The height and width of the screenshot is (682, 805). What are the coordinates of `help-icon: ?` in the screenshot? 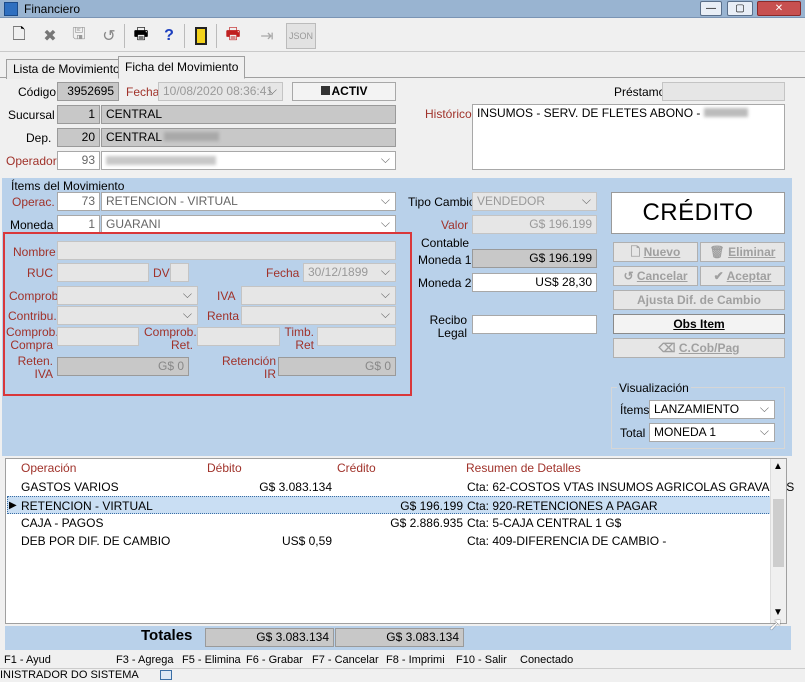 It's located at (169, 36).